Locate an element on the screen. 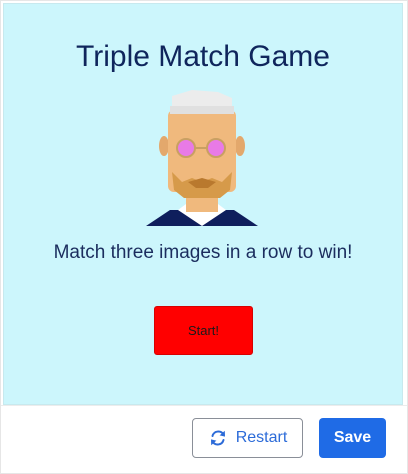  game-title: Triple Match Game is located at coordinates (203, 56).